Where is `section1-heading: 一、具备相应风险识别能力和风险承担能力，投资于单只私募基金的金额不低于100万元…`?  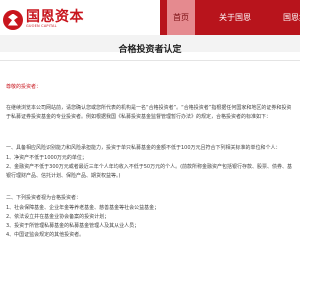
section1-heading: 一、具备相应风险识别能力和风险承担能力，投资于单只私募基金的金额不低于100万元… is located at coordinates (143, 148).